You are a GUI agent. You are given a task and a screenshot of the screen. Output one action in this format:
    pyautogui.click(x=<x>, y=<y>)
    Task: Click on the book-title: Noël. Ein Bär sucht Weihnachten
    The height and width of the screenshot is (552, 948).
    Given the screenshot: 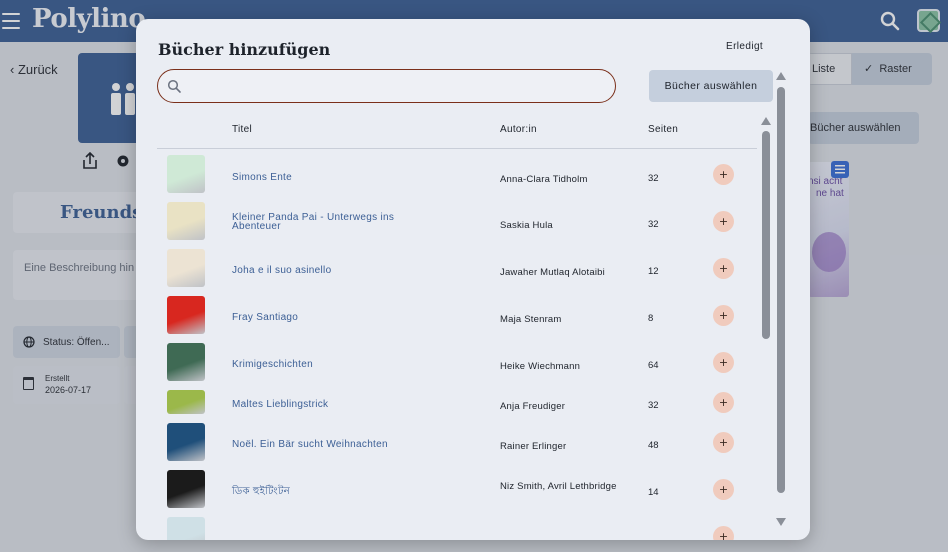 What is the action you would take?
    pyautogui.click(x=332, y=445)
    